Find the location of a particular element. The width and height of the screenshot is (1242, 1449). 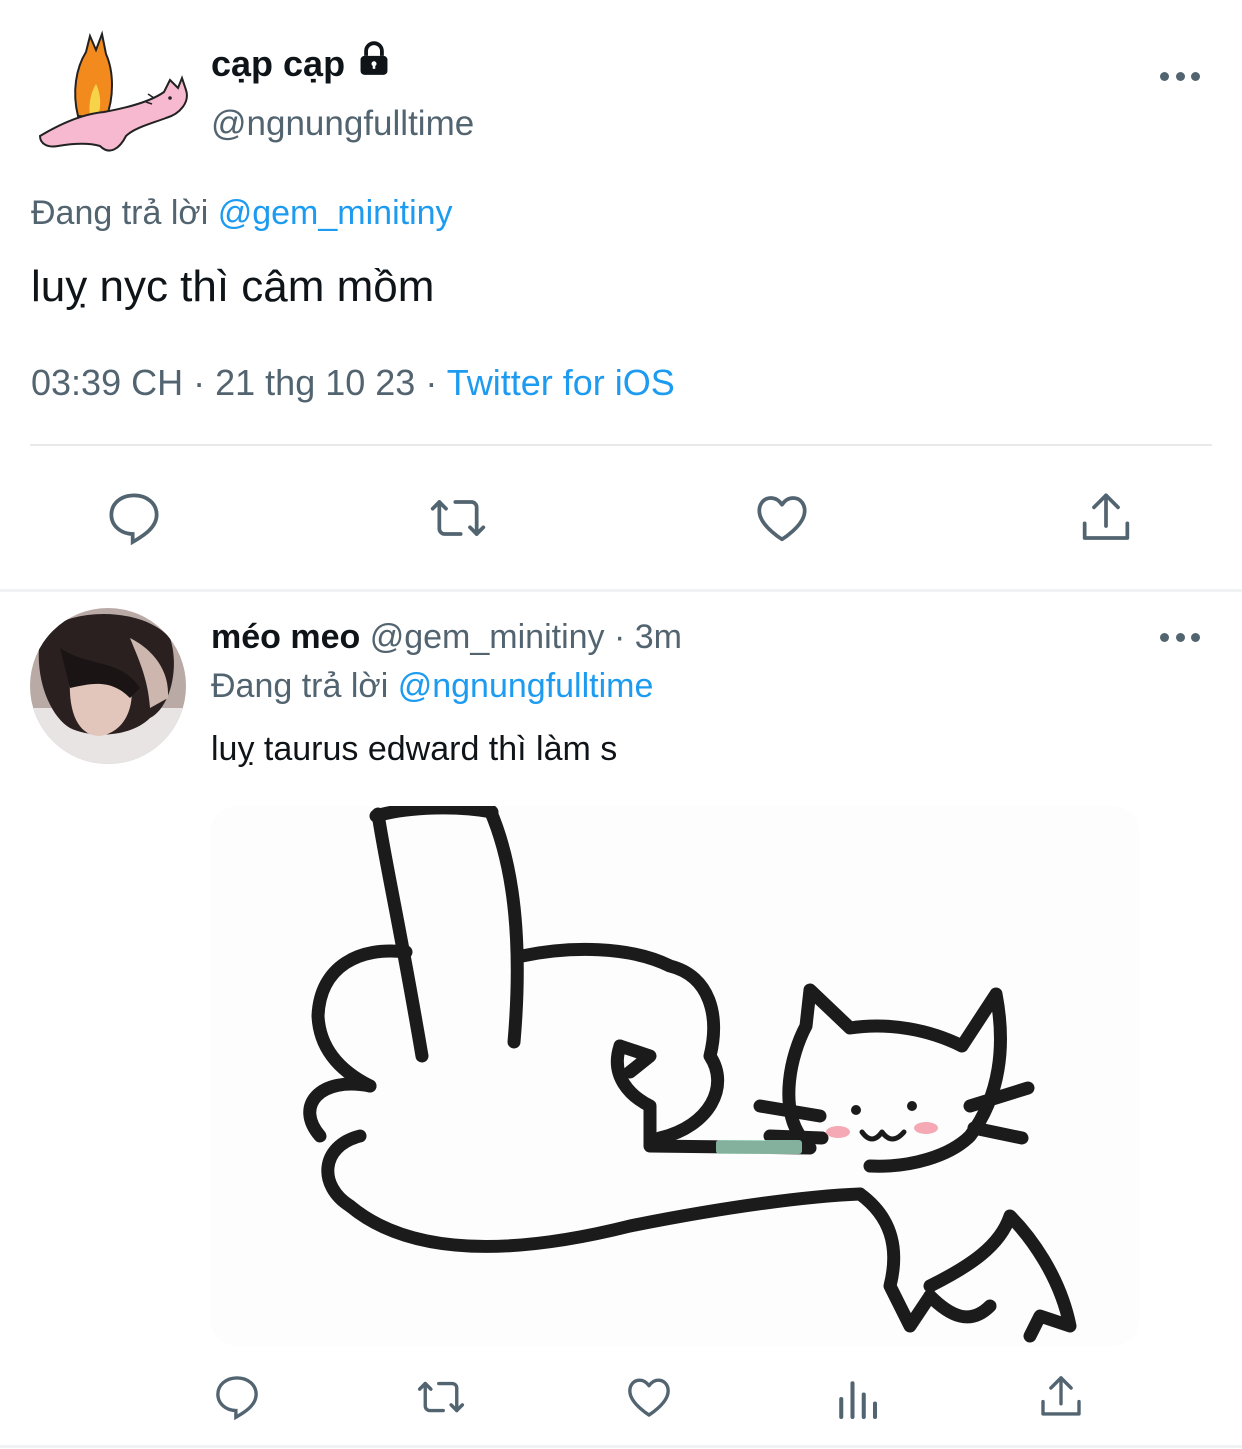

avatar-rabbit-drawing is located at coordinates (113, 91).